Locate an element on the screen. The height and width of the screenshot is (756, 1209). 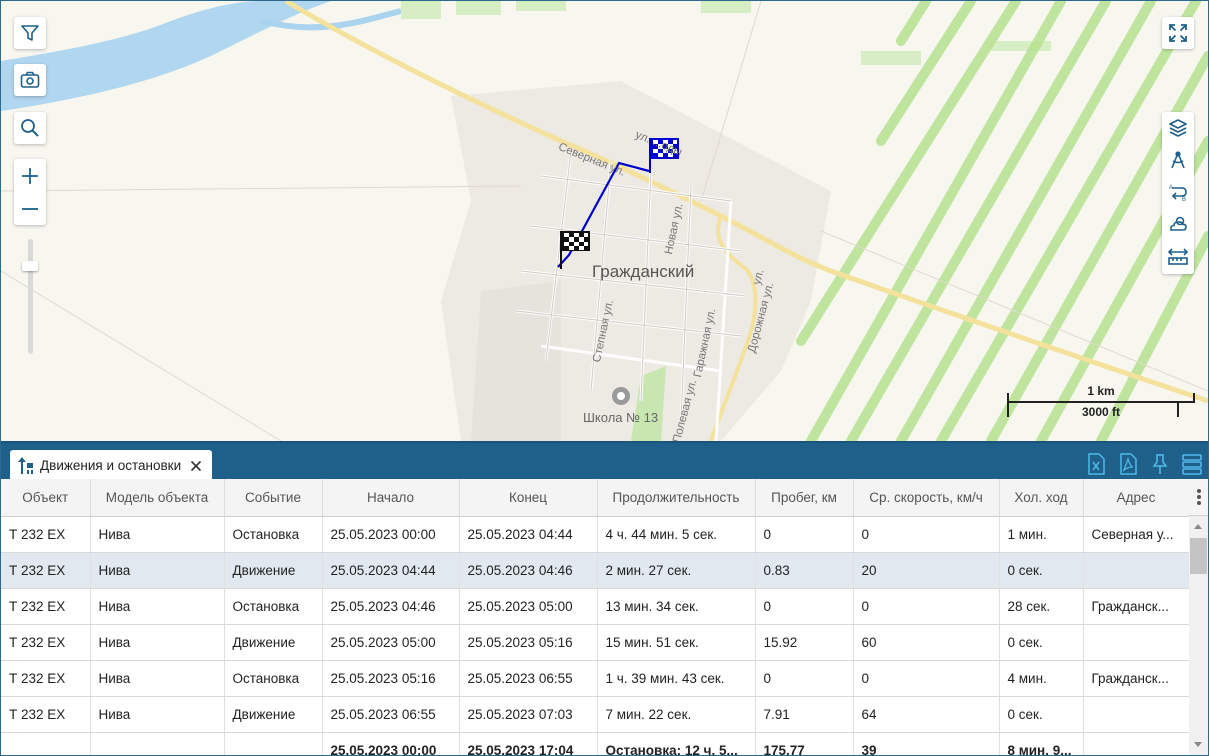
export-pdf-button is located at coordinates (1128, 464).